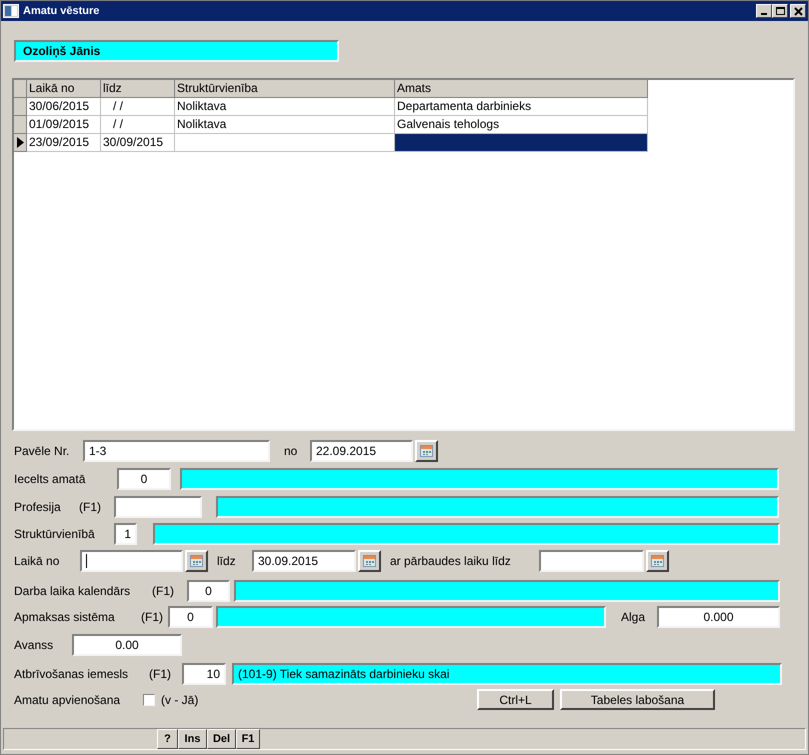 Image resolution: width=809 pixels, height=755 pixels. I want to click on field-label: līdz, so click(227, 561).